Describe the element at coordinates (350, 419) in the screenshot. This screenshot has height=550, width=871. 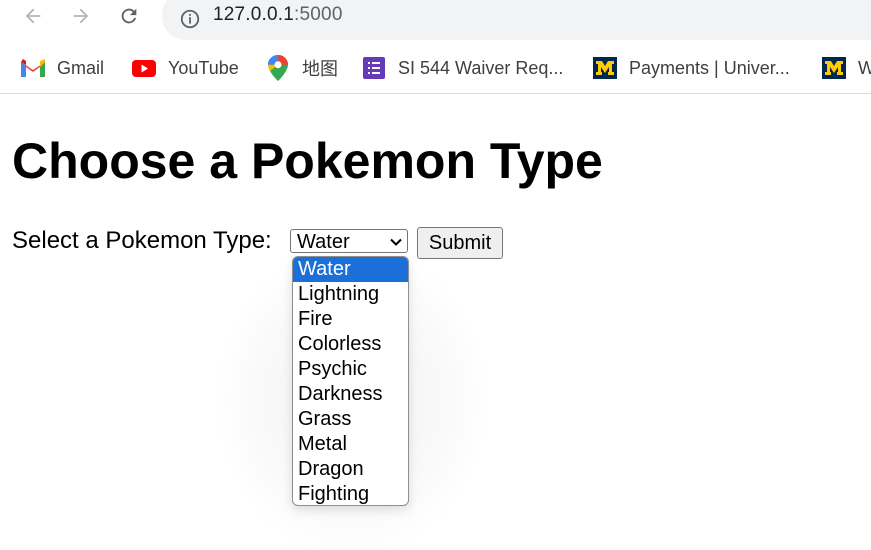
I see `option-grass: Grass` at that location.